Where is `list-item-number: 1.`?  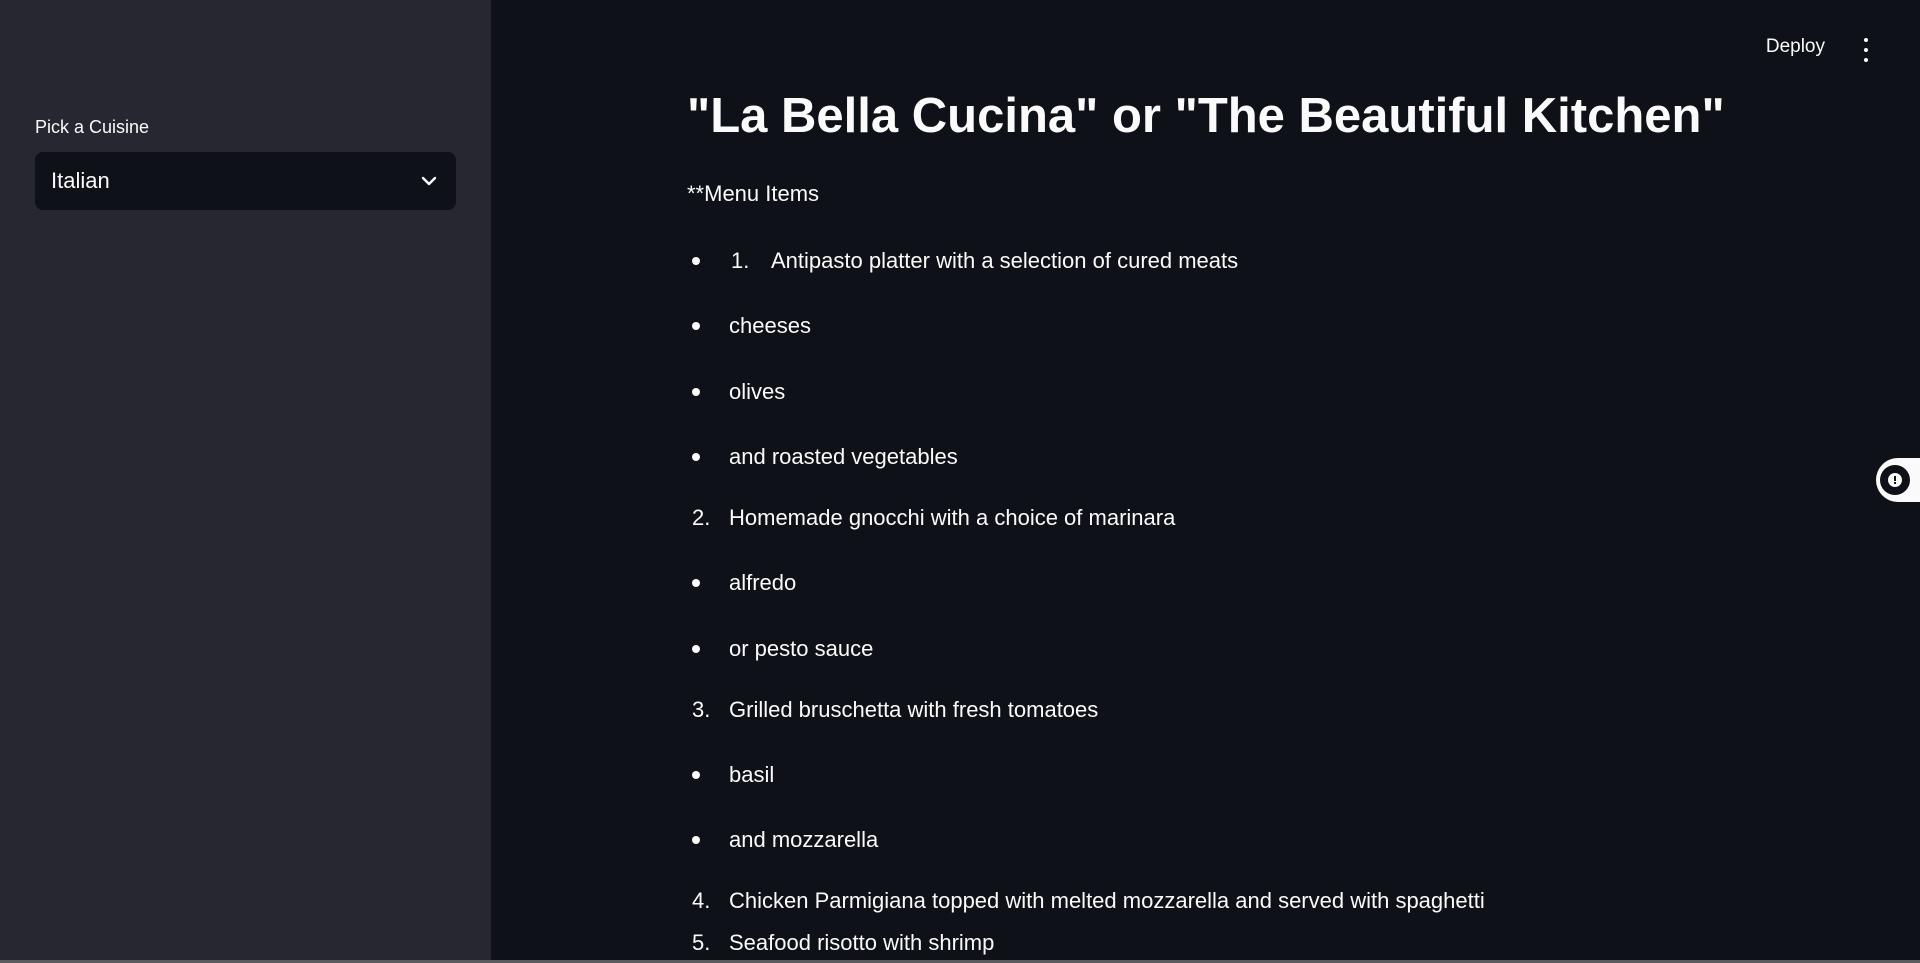 list-item-number: 1. is located at coordinates (740, 260).